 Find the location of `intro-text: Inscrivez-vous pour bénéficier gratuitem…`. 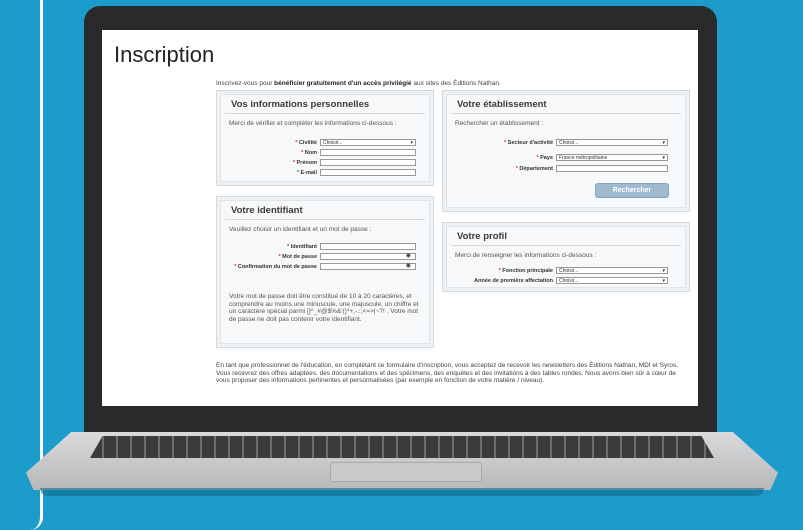

intro-text: Inscrivez-vous pour bénéficier gratuitem… is located at coordinates (358, 83).